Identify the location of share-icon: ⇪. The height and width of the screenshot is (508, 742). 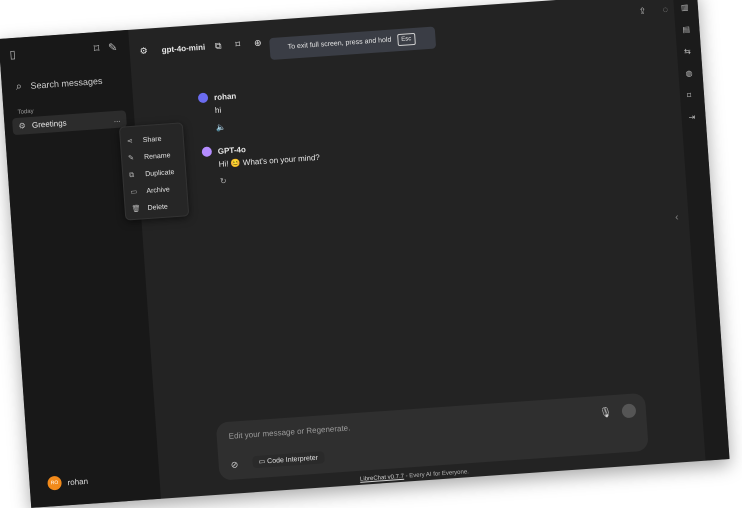
(642, 11).